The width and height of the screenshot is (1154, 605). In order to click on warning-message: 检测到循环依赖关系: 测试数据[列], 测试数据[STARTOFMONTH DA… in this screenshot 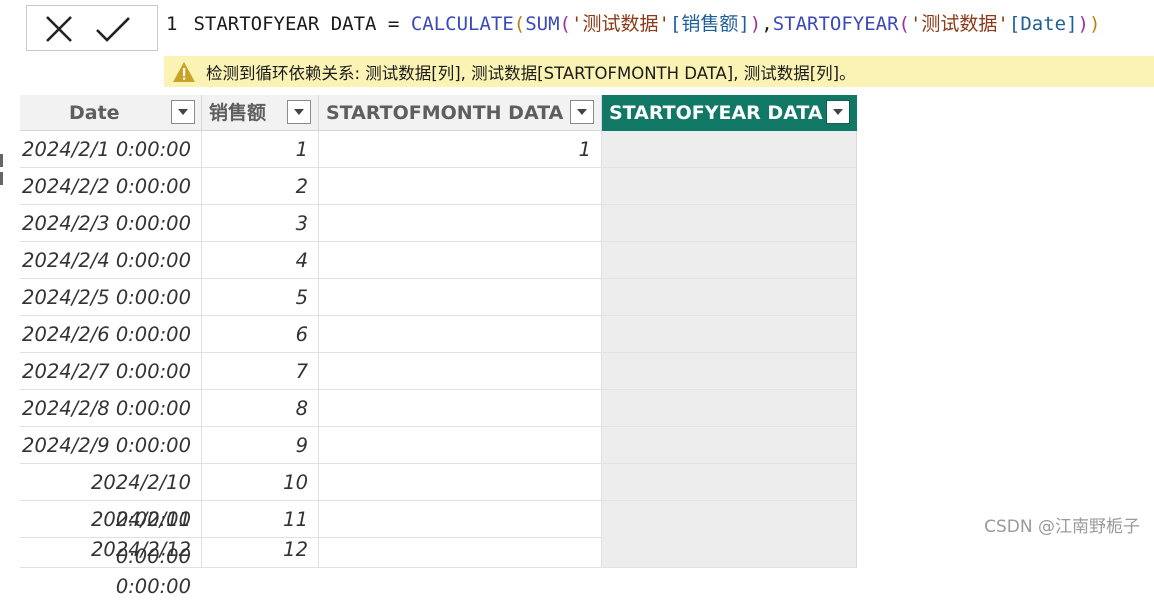, I will do `click(531, 73)`.